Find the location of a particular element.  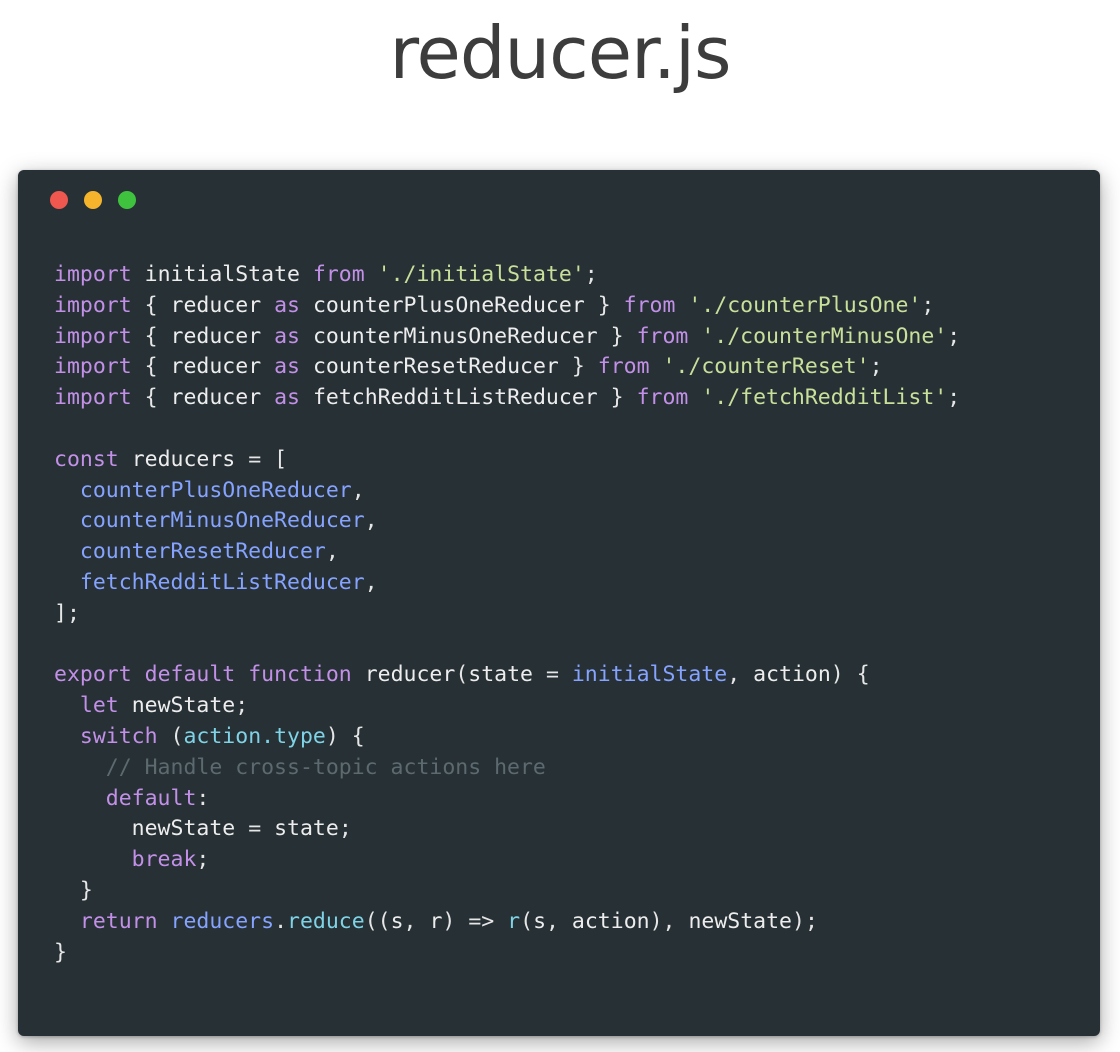

page-title: reducer.js is located at coordinates (560, 53).